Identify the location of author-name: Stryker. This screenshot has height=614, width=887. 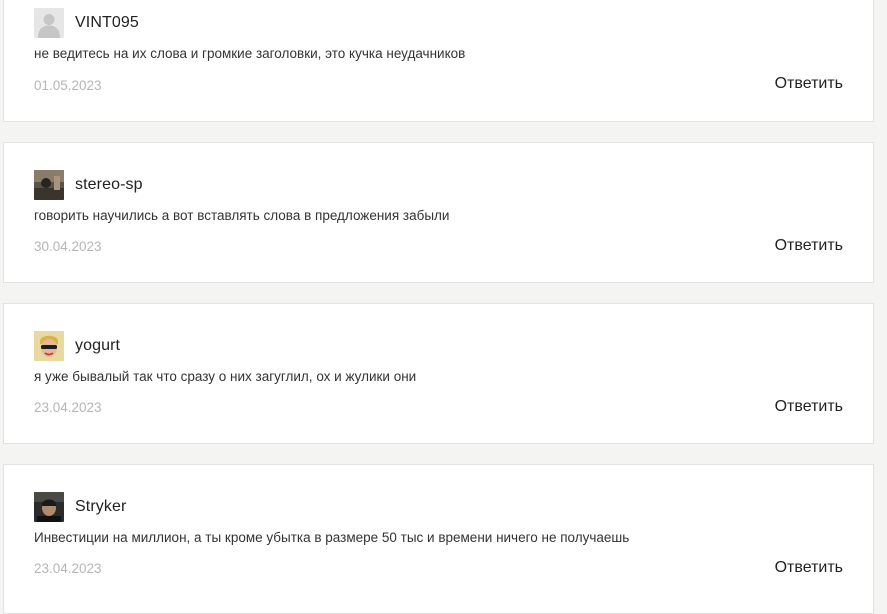
(100, 507).